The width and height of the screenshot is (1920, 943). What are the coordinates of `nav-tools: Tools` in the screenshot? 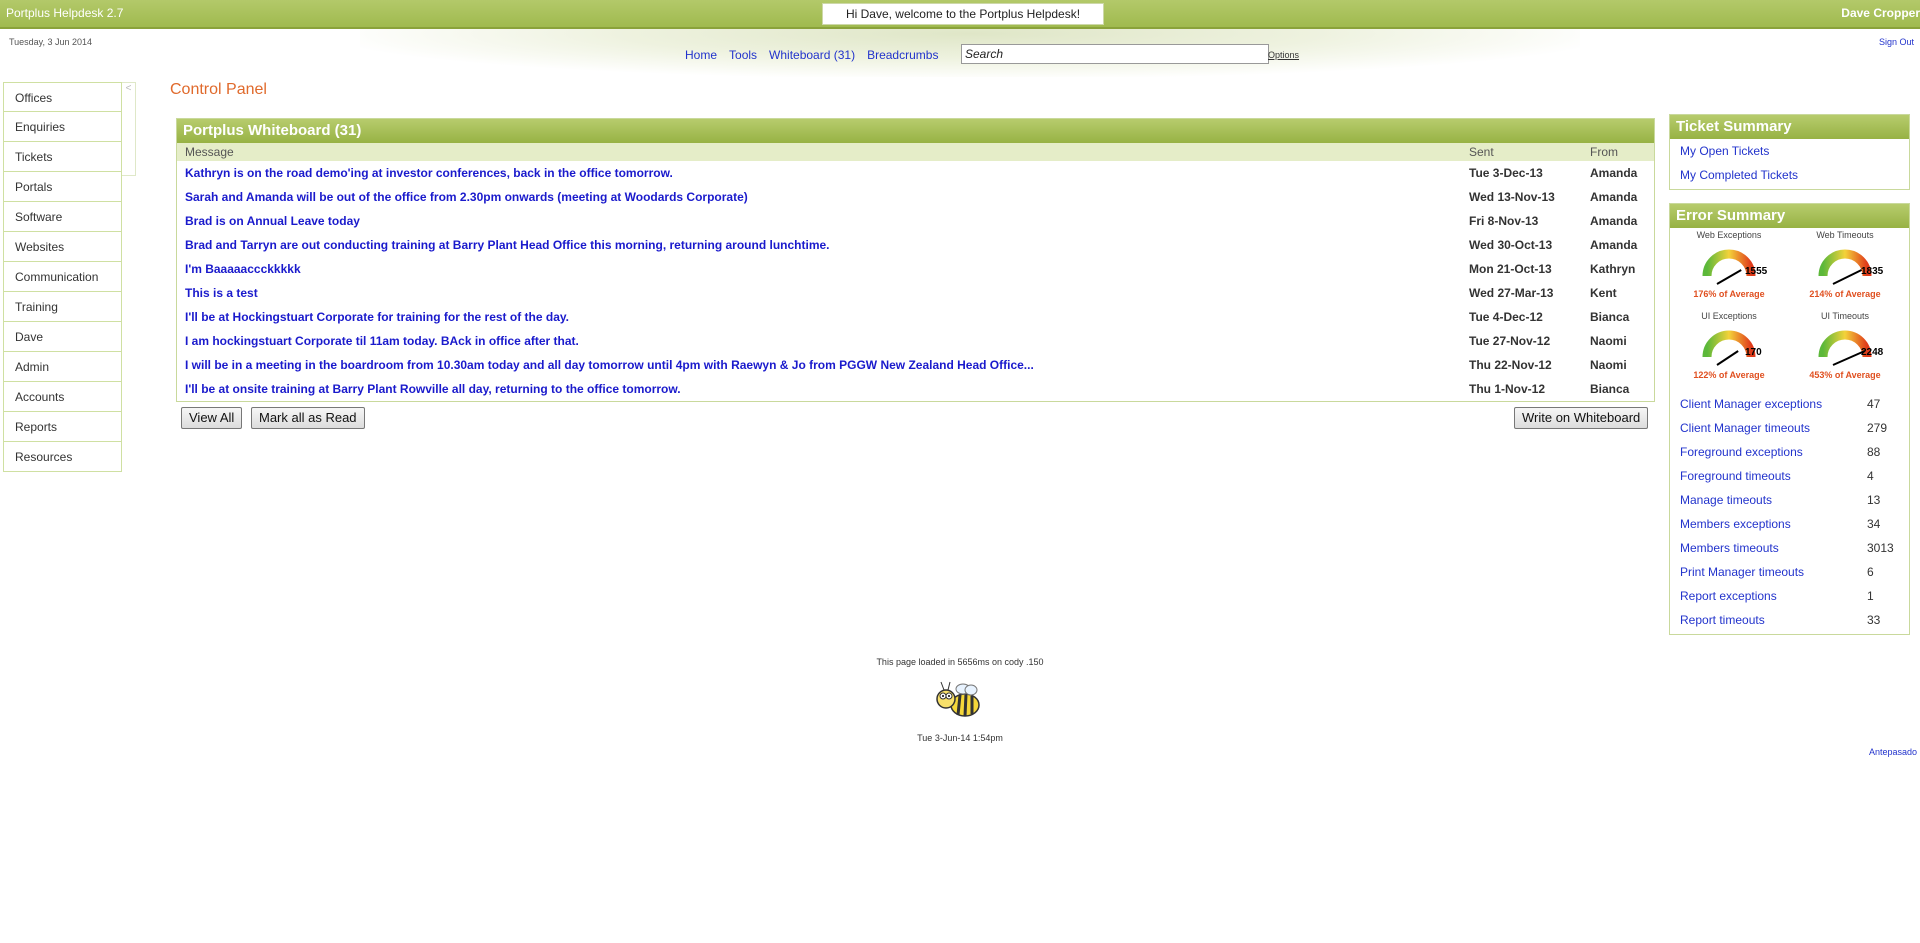 It's located at (743, 55).